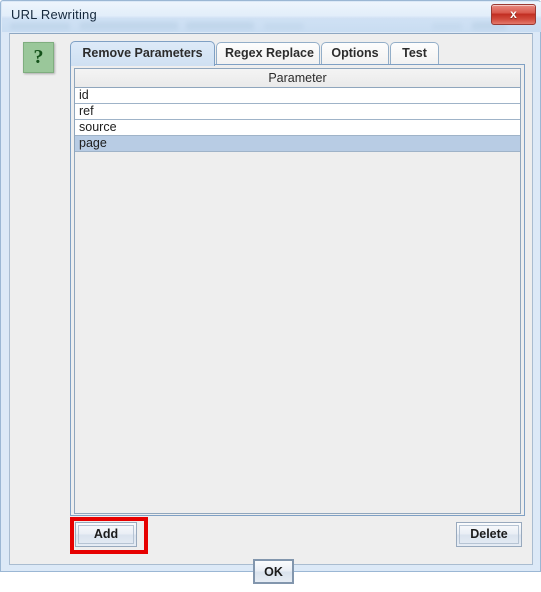  Describe the element at coordinates (297, 78) in the screenshot. I see `table-column-header: Parameter` at that location.